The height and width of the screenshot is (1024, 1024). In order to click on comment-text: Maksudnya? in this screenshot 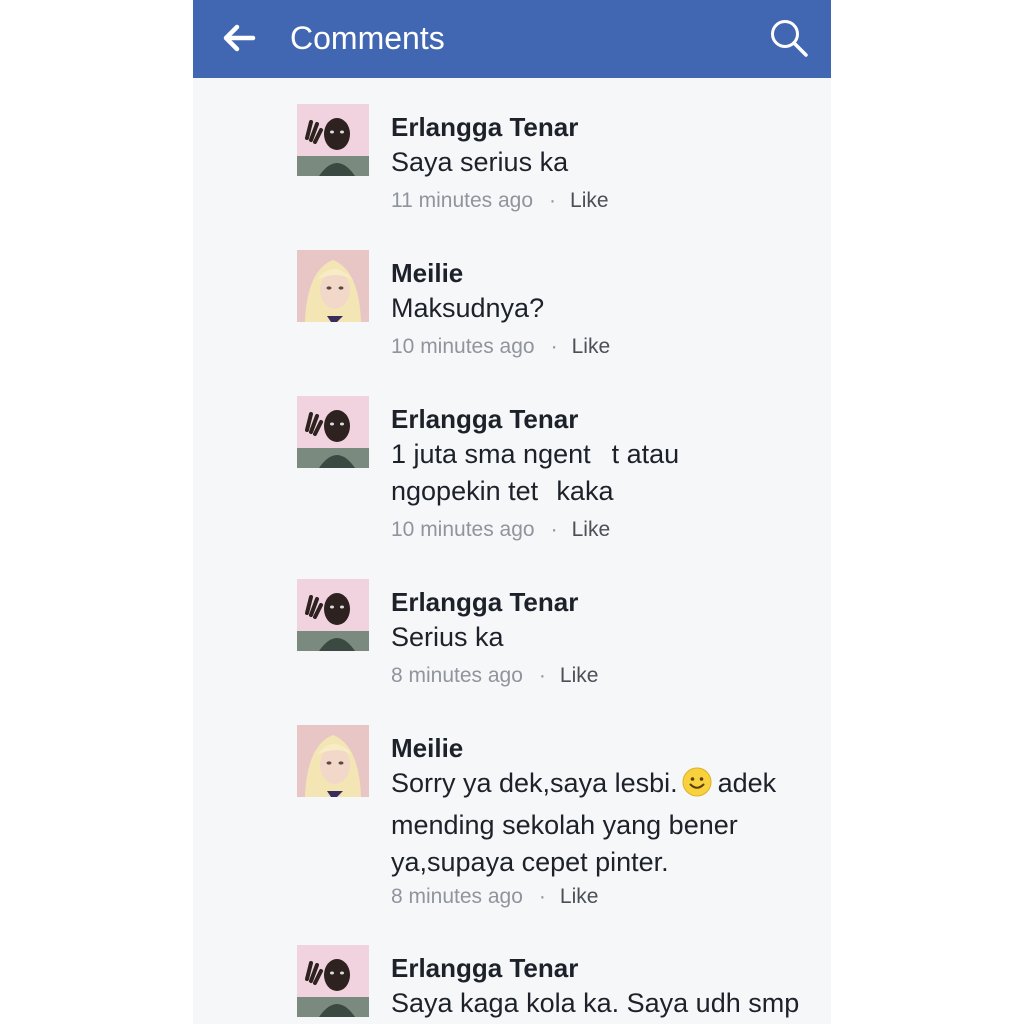, I will do `click(468, 308)`.